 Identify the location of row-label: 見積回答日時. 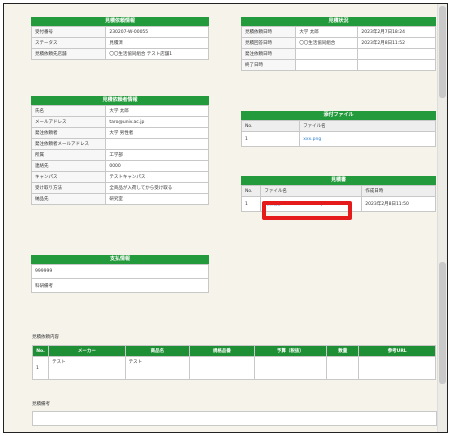
(268, 43).